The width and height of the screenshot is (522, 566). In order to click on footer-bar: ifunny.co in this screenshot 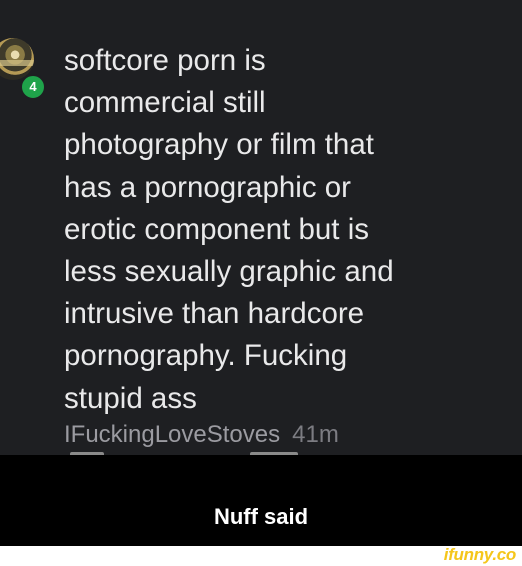, I will do `click(261, 556)`.